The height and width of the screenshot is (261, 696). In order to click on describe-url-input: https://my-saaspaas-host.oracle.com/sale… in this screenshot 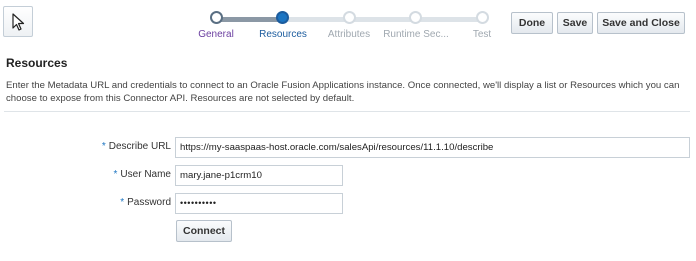, I will do `click(432, 147)`.